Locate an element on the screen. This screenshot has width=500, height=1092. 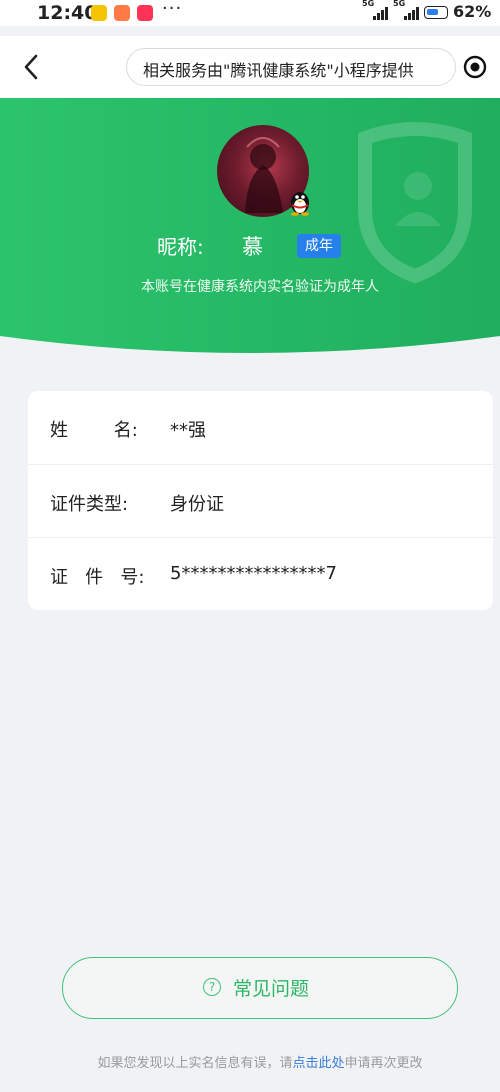
faq-label: 常见问题 is located at coordinates (271, 989).